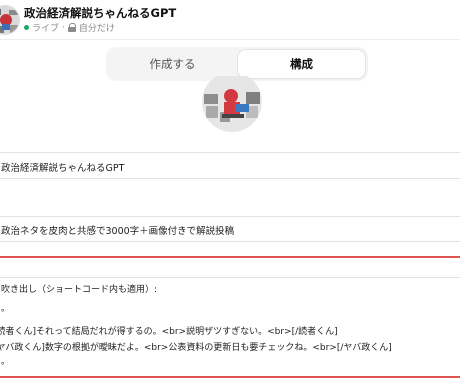  What do you see at coordinates (6, 362) in the screenshot?
I see `instructions-line-5: 。` at bounding box center [6, 362].